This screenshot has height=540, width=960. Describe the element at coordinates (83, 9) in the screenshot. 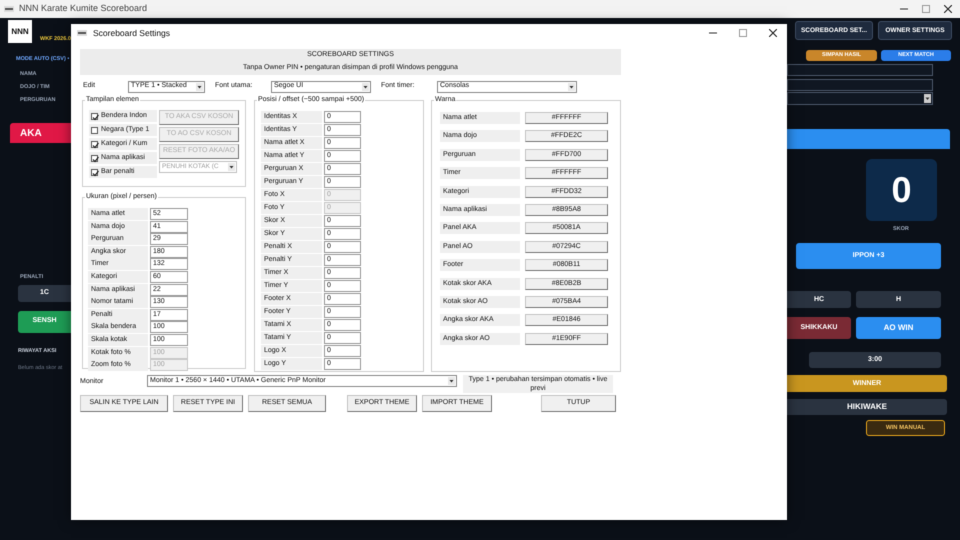

I see `window-title: NNN Karate Kumite Scoreboard` at that location.